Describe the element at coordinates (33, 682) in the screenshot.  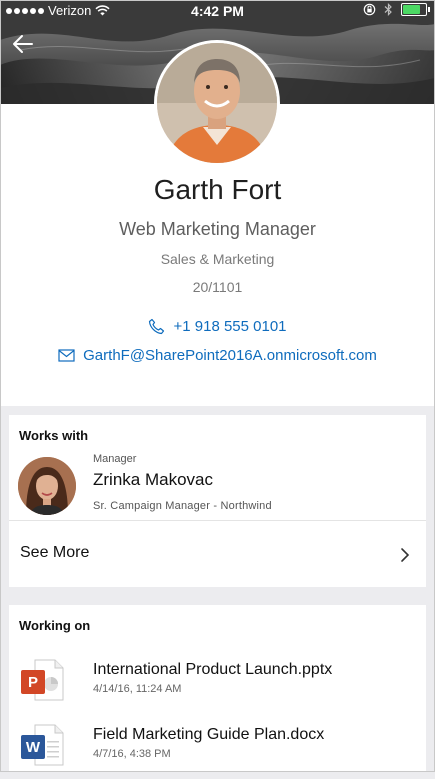
I see `svg-text: P` at that location.